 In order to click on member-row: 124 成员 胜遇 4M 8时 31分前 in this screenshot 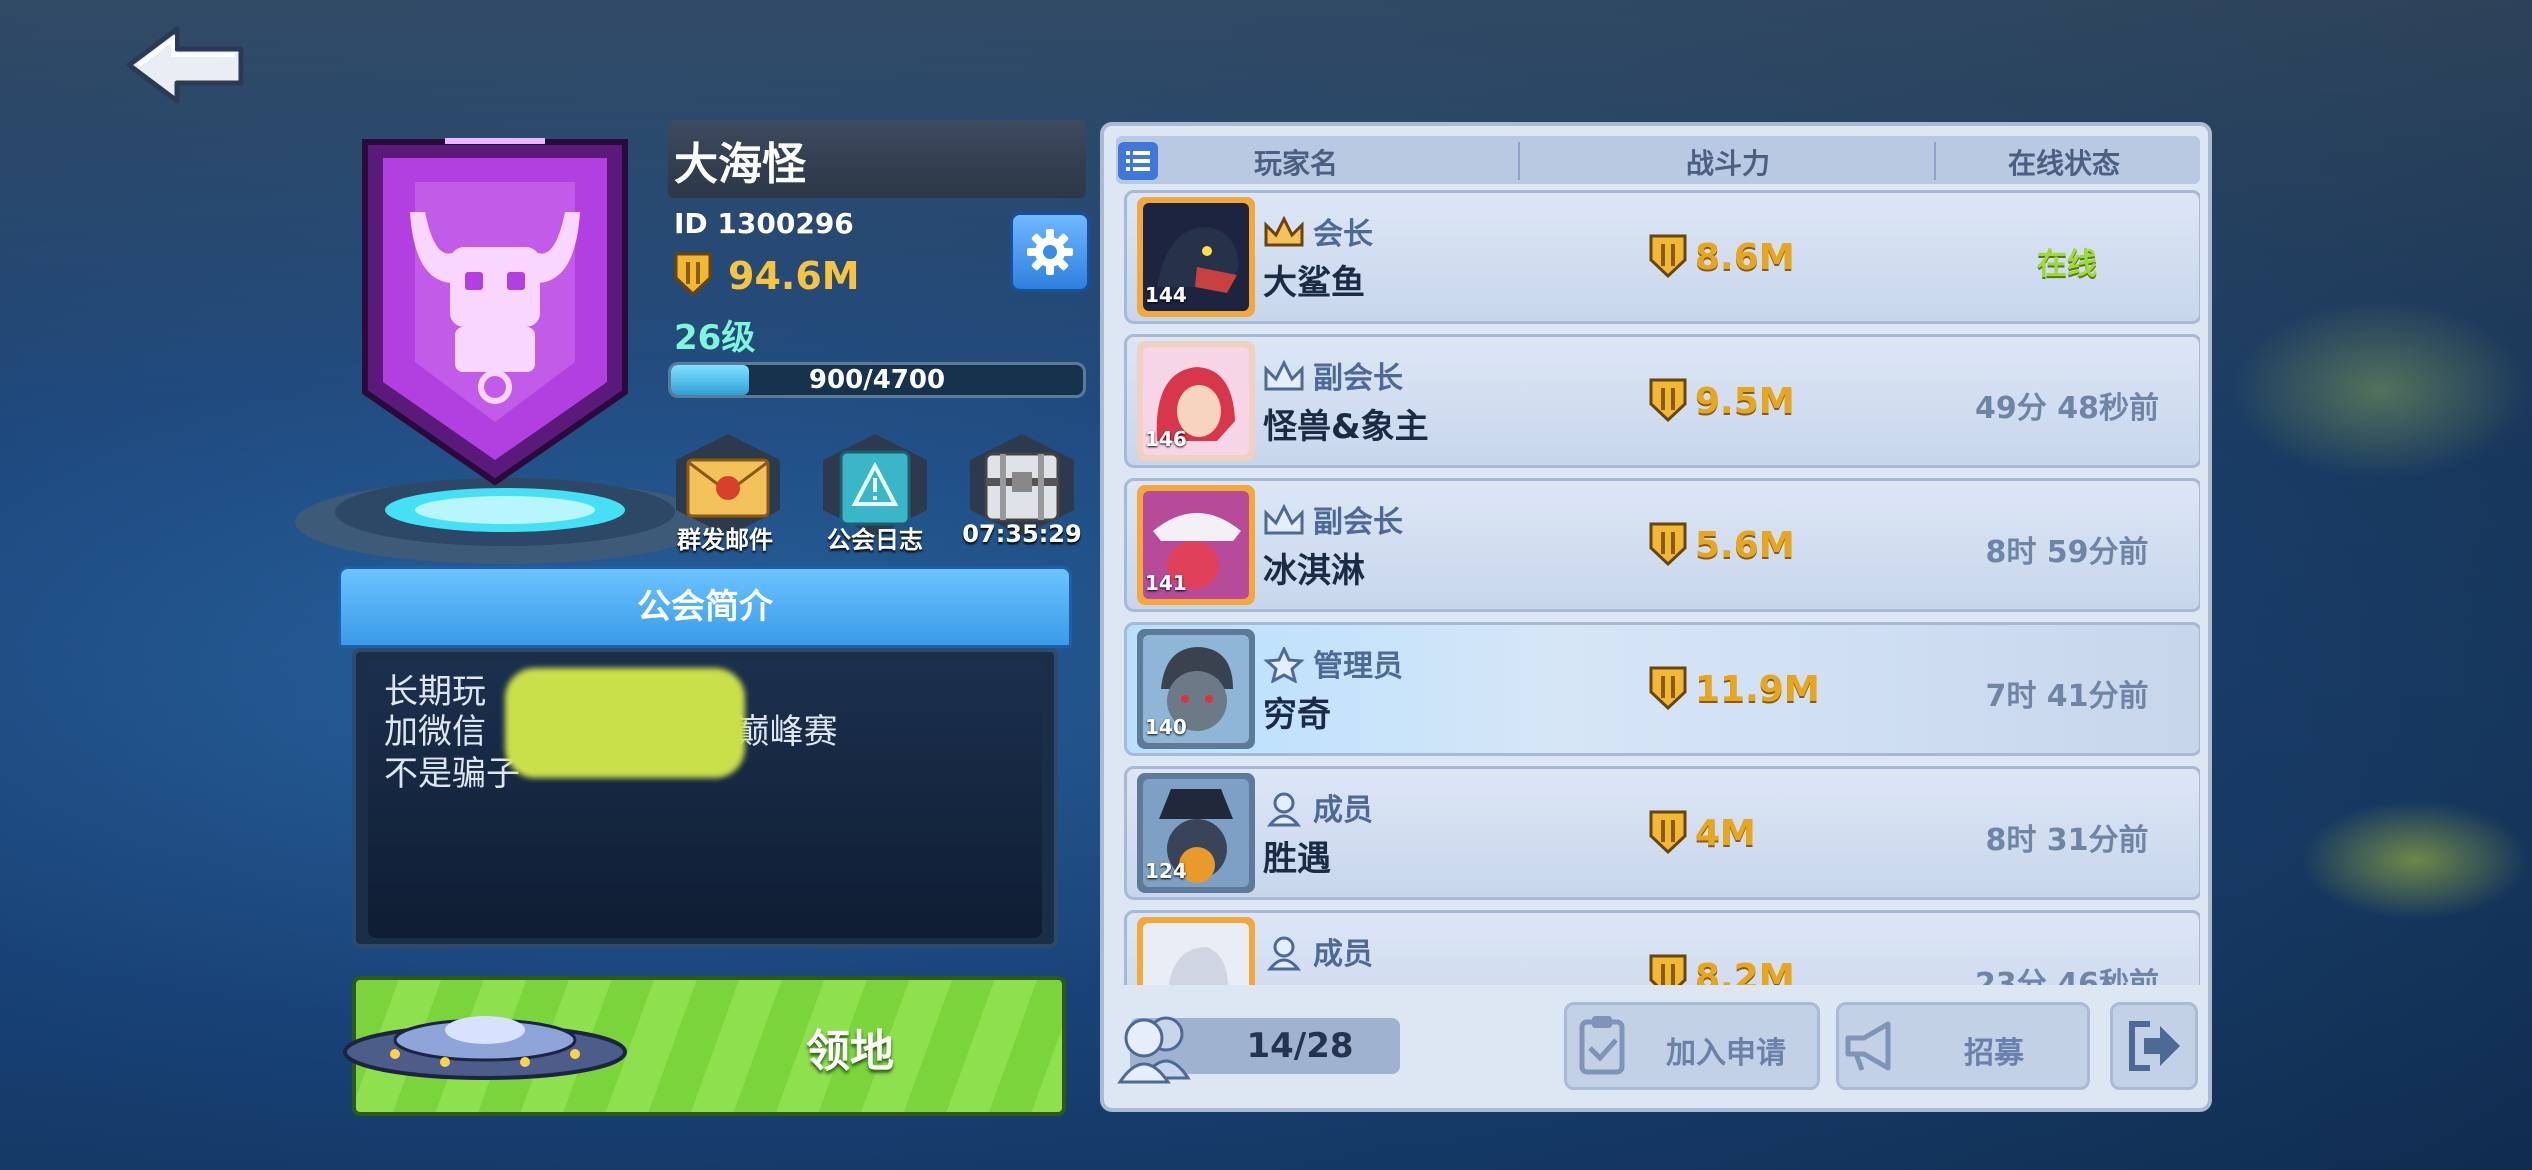, I will do `click(1662, 833)`.